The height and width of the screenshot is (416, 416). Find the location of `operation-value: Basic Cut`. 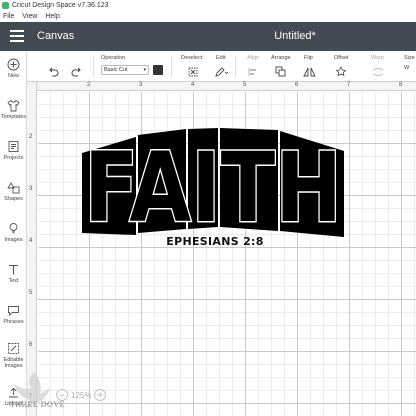

operation-value: Basic Cut is located at coordinates (116, 70).